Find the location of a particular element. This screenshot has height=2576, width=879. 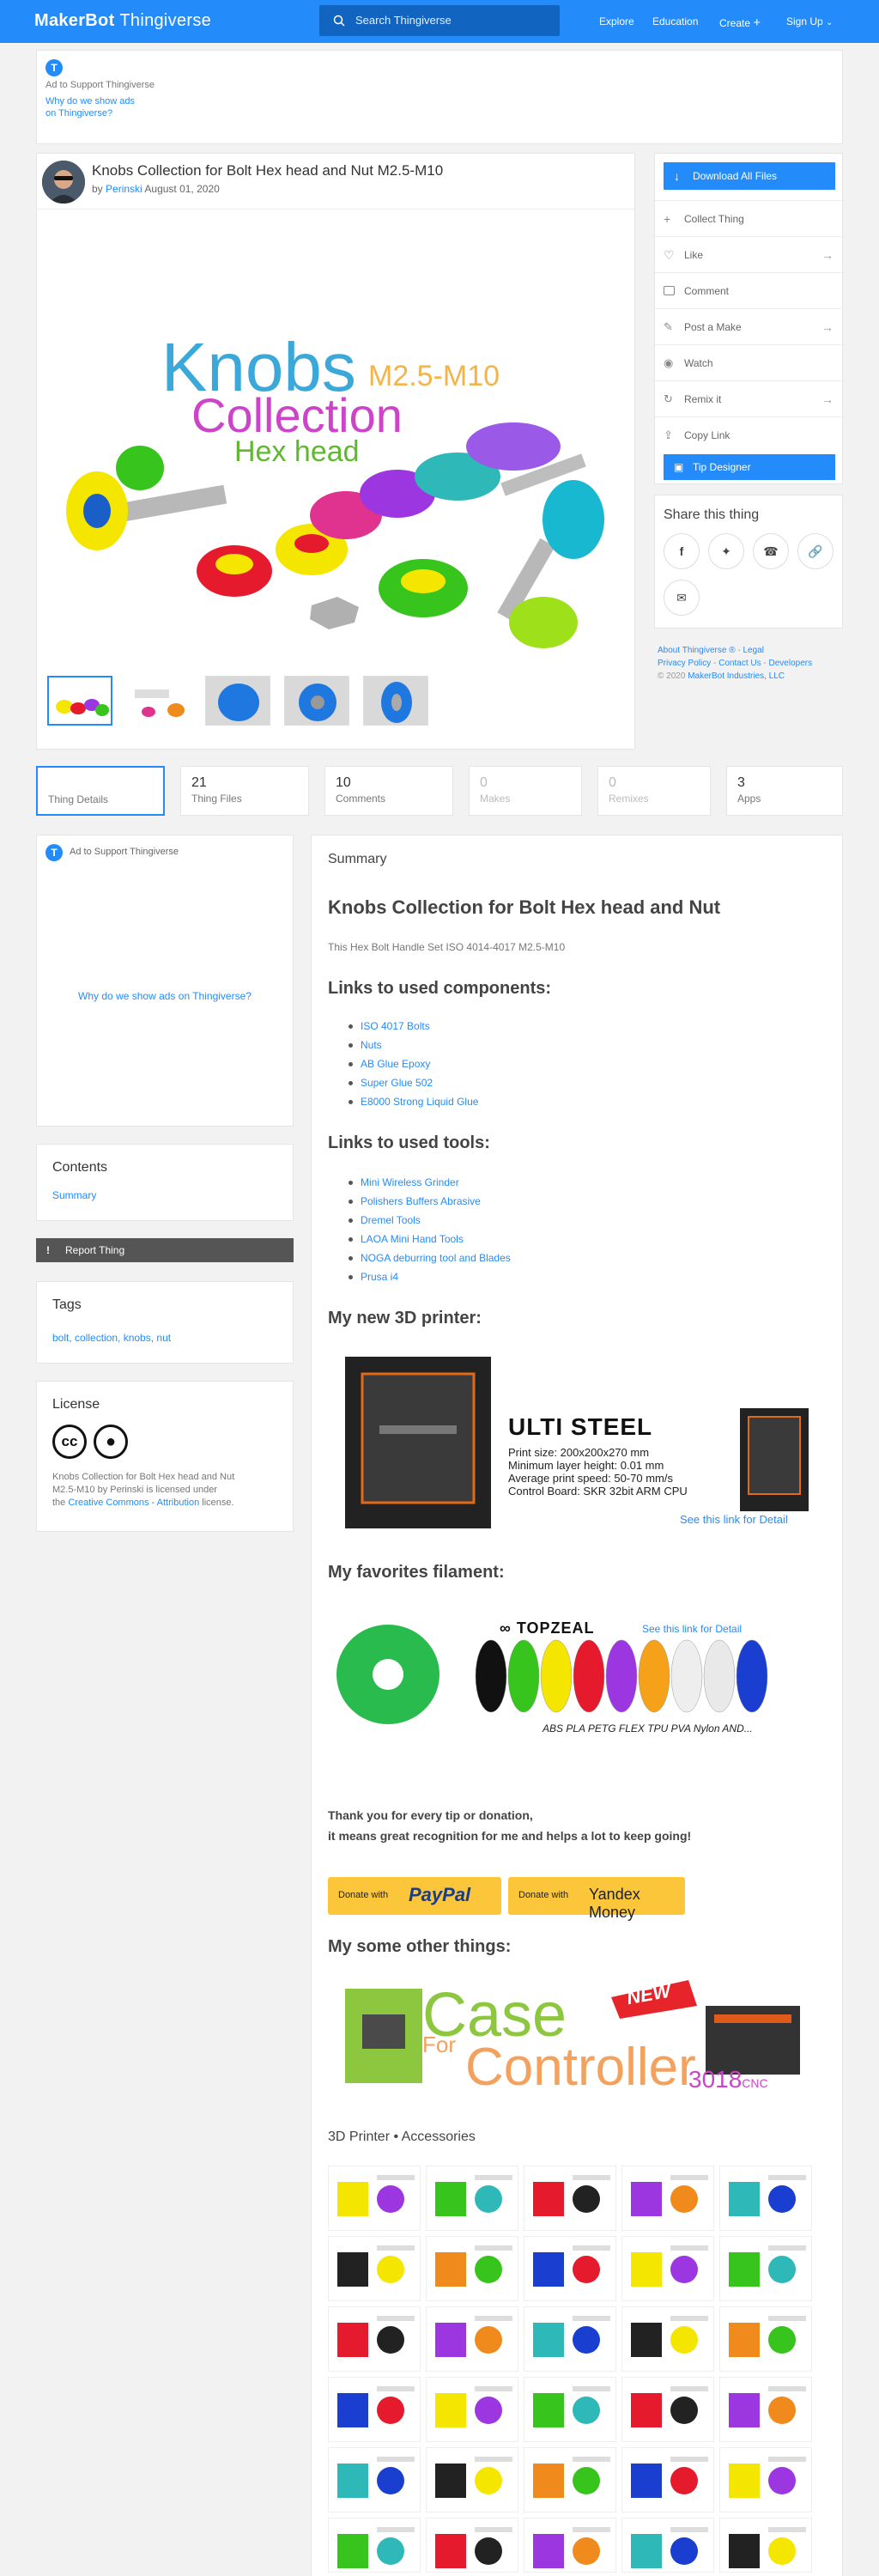

tool-link: NOGA deburring tool and Blades is located at coordinates (430, 1258).